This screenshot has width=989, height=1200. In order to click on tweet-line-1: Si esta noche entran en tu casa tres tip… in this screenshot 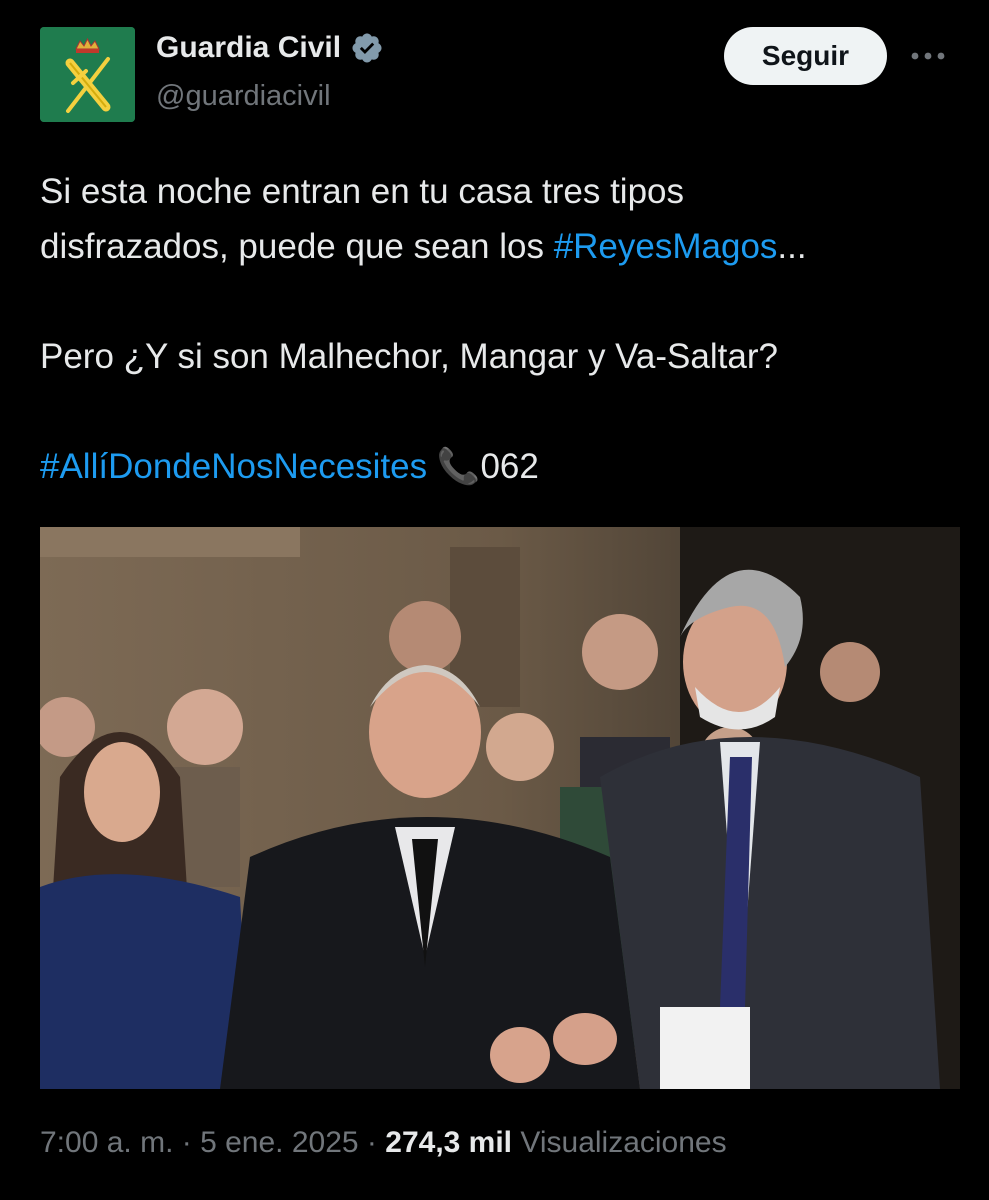, I will do `click(362, 191)`.